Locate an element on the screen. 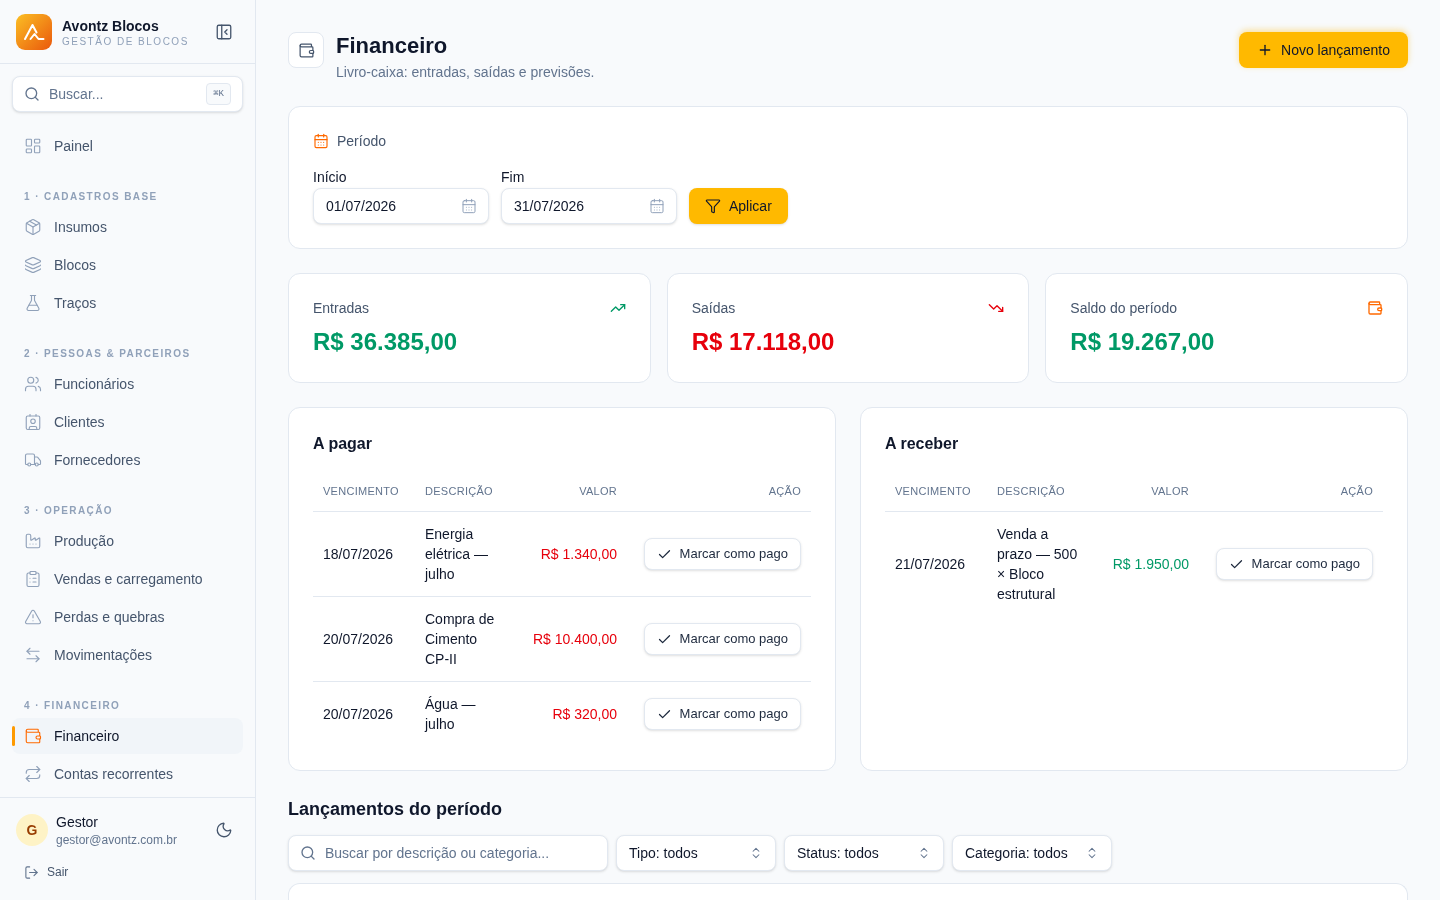  package-icon is located at coordinates (33, 227).